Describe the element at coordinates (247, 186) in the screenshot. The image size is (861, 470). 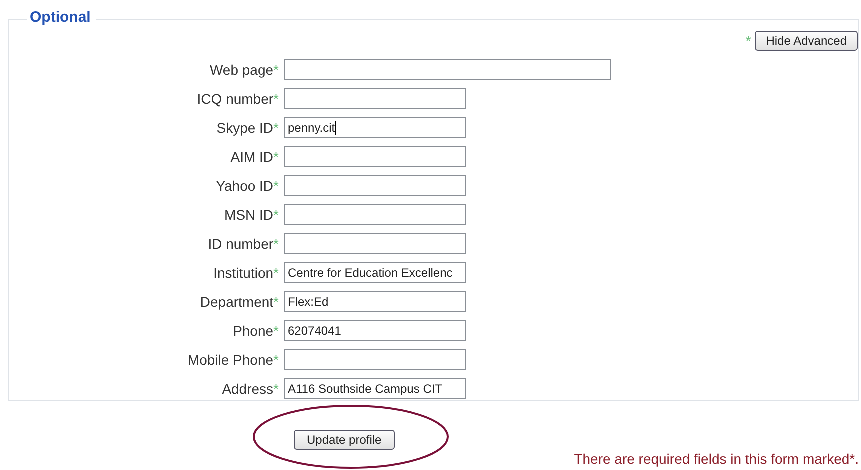
I see `field-label: Yahoo ID*` at that location.